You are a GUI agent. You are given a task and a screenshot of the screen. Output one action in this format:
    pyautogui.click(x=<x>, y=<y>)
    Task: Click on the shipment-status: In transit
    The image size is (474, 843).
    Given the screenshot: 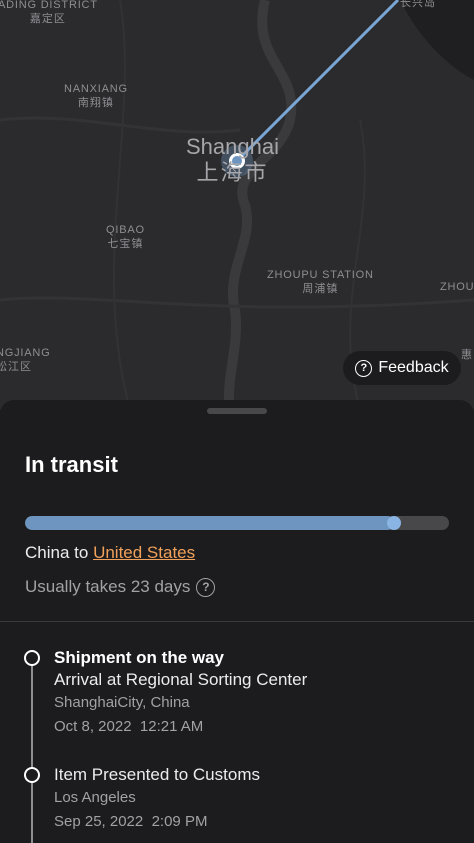 What is the action you would take?
    pyautogui.click(x=71, y=464)
    